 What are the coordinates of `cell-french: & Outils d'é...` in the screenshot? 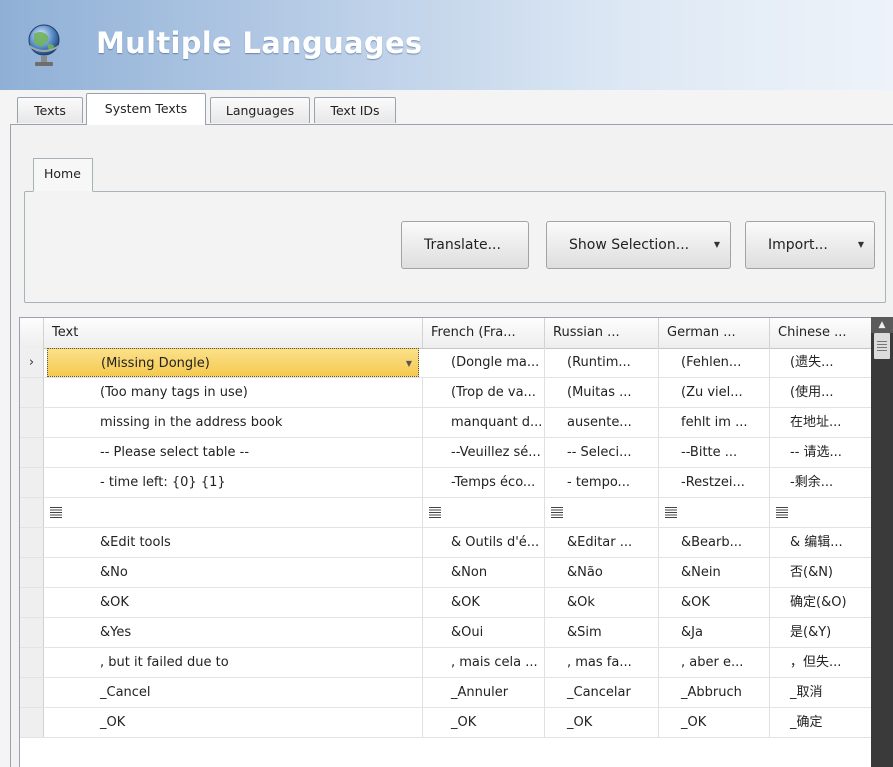 It's located at (484, 542).